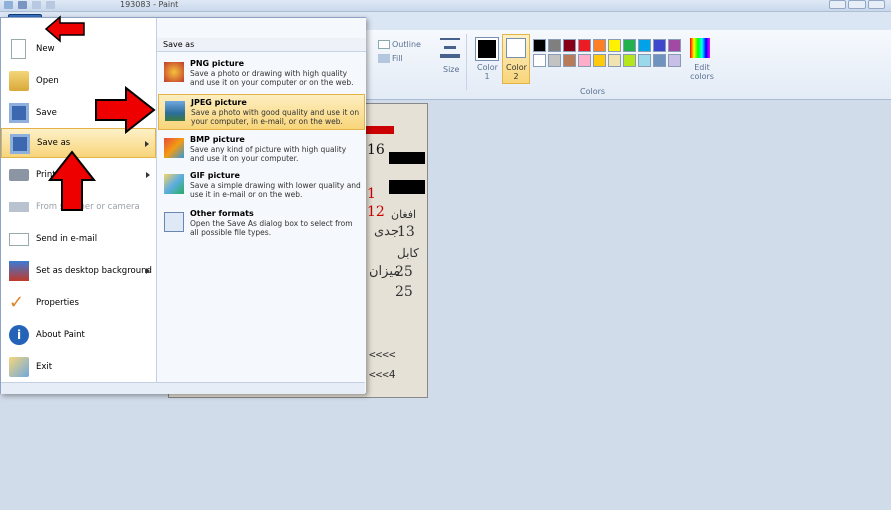 The width and height of the screenshot is (891, 510). I want to click on close-button, so click(876, 4).